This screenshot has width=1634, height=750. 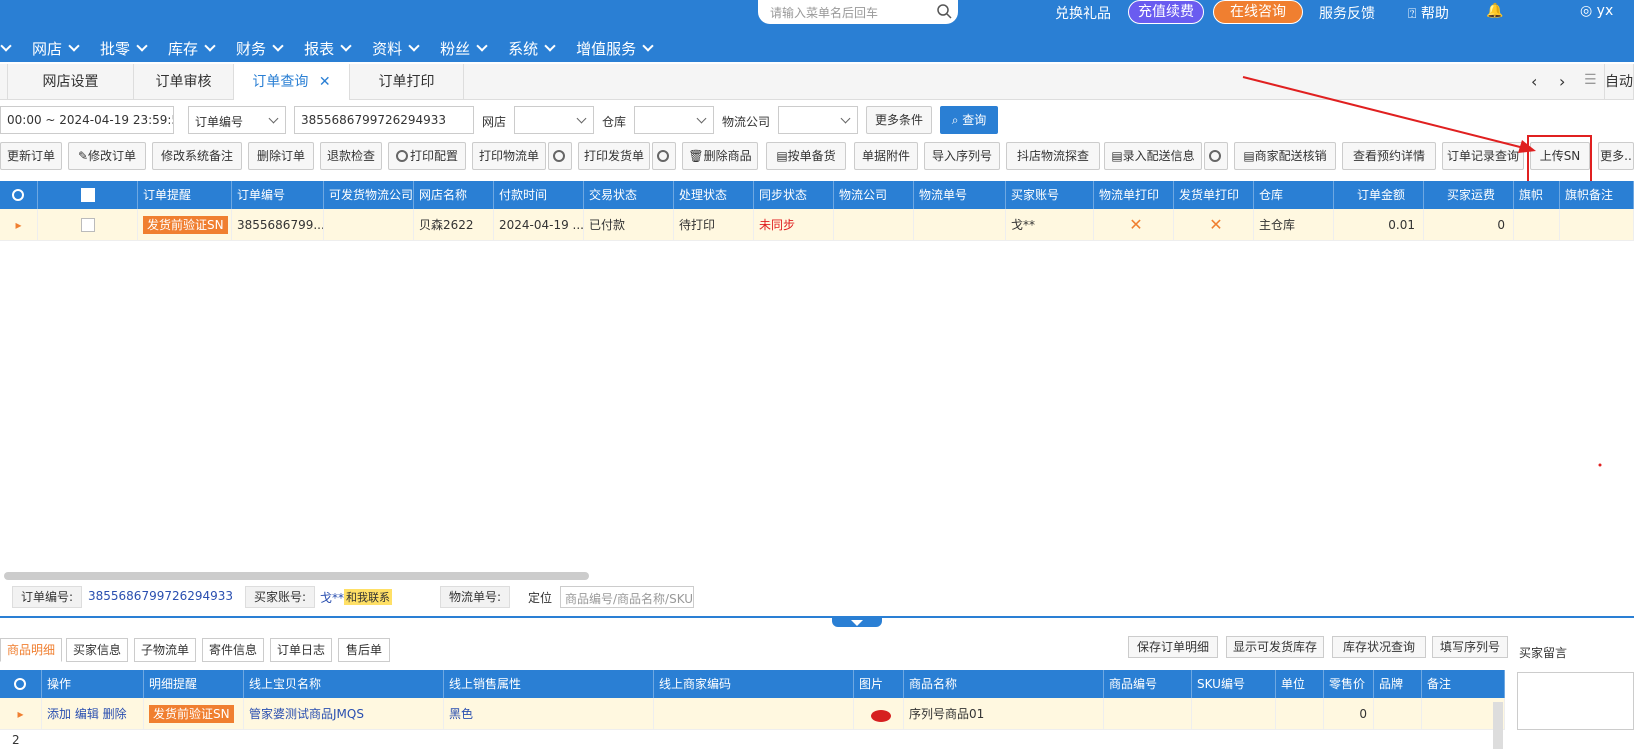 I want to click on col-order-no: 订单编号, so click(x=278, y=195).